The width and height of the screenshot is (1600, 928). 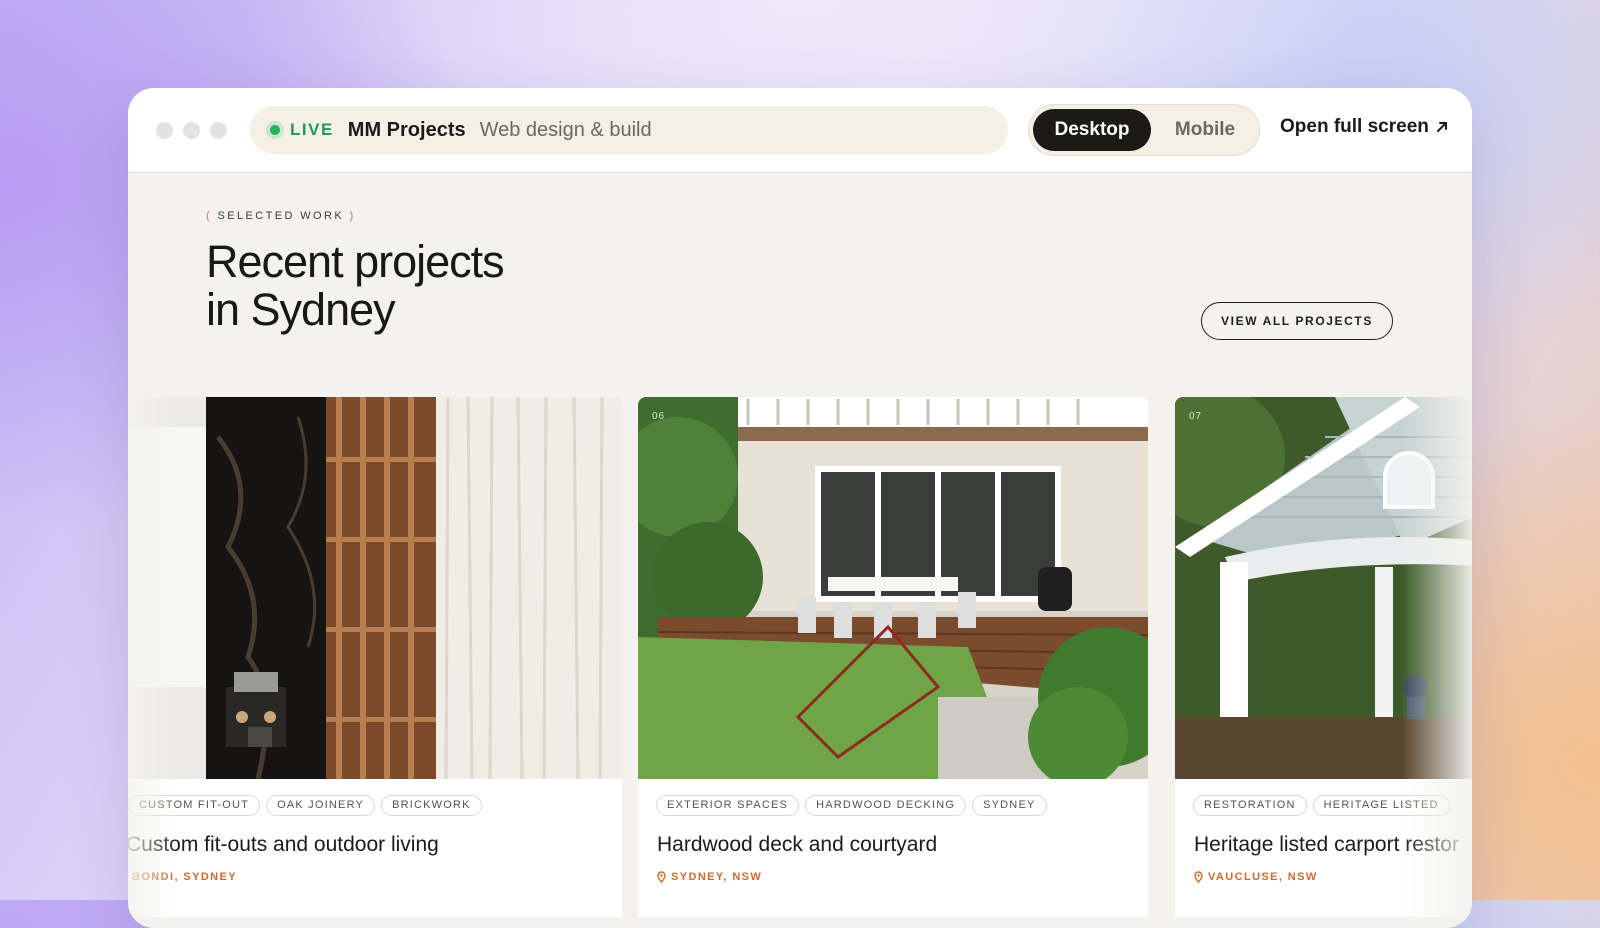 I want to click on project-number: 06, so click(x=659, y=416).